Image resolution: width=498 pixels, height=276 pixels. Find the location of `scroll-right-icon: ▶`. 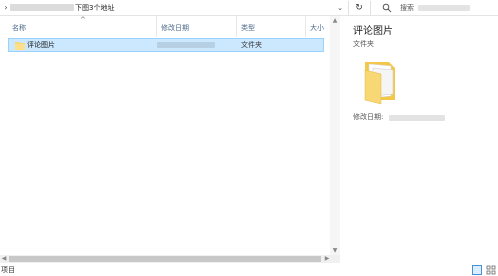

scroll-right-icon: ▶ is located at coordinates (327, 259).